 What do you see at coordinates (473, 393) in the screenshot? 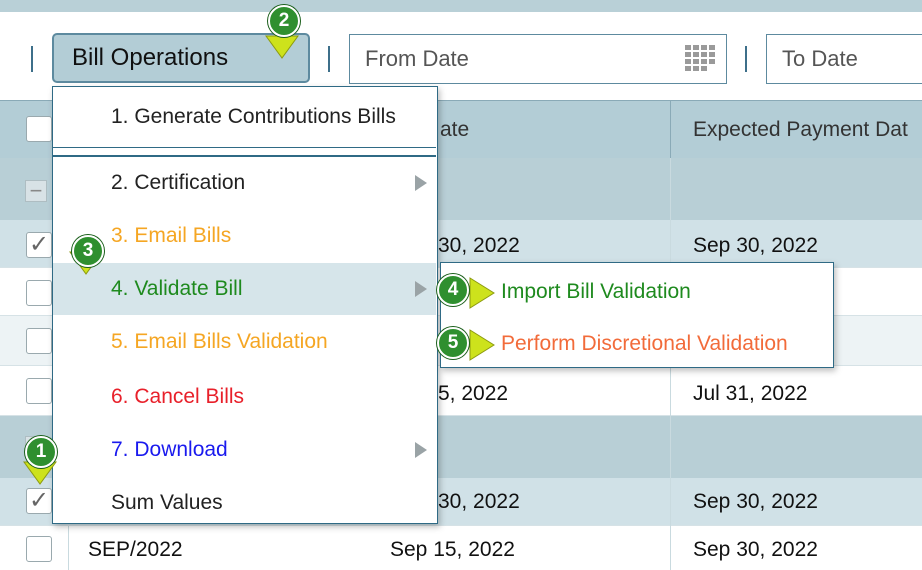
I see `row-date-cell: 5, 2022` at bounding box center [473, 393].